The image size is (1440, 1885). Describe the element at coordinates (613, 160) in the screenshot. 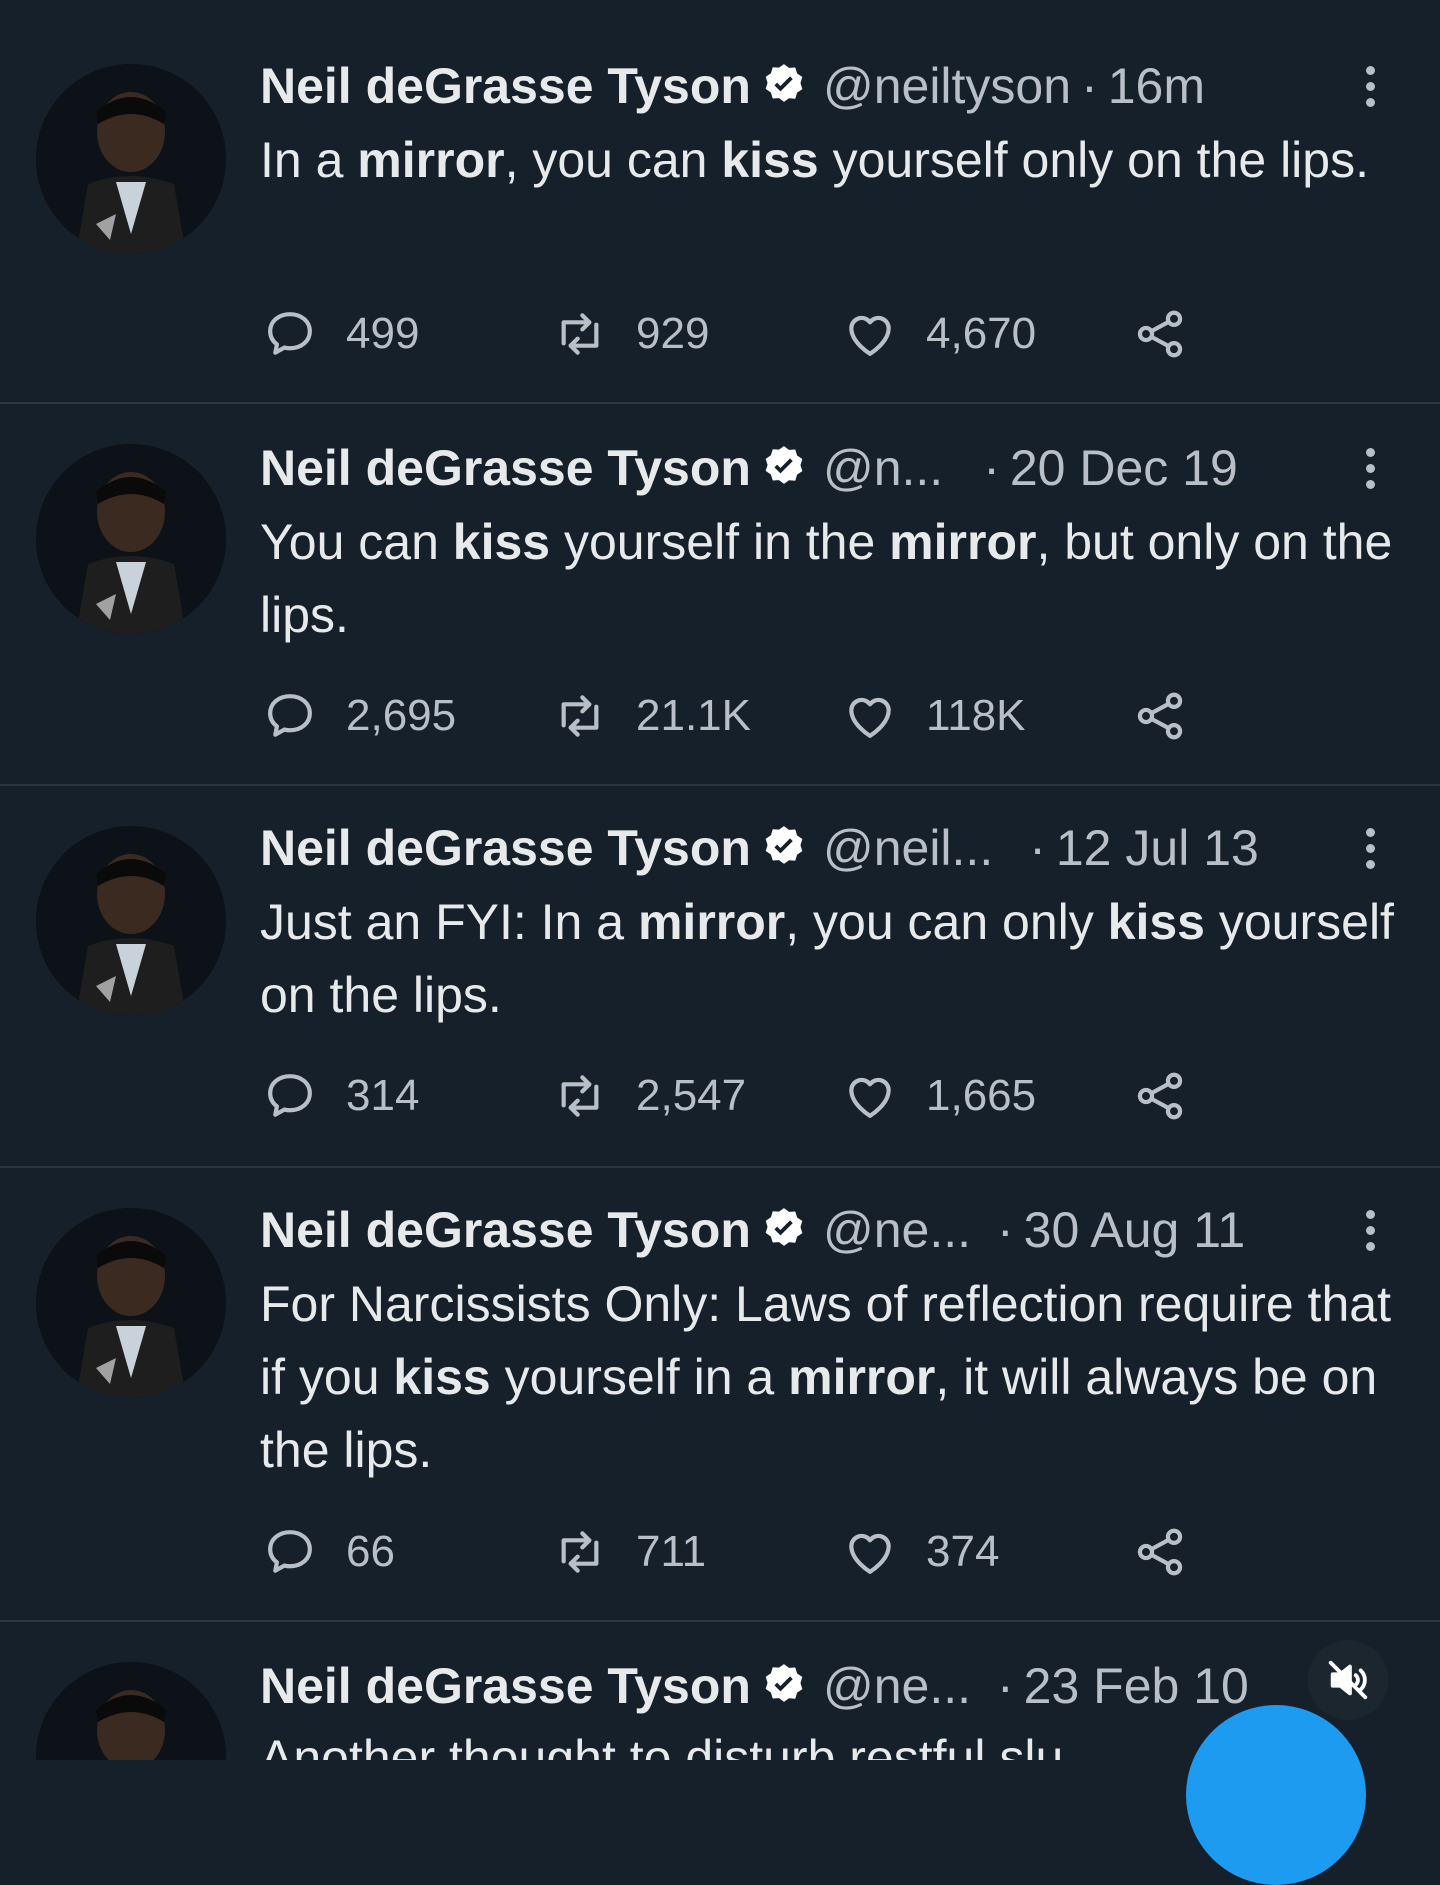

I see `text-segment: , you can` at that location.